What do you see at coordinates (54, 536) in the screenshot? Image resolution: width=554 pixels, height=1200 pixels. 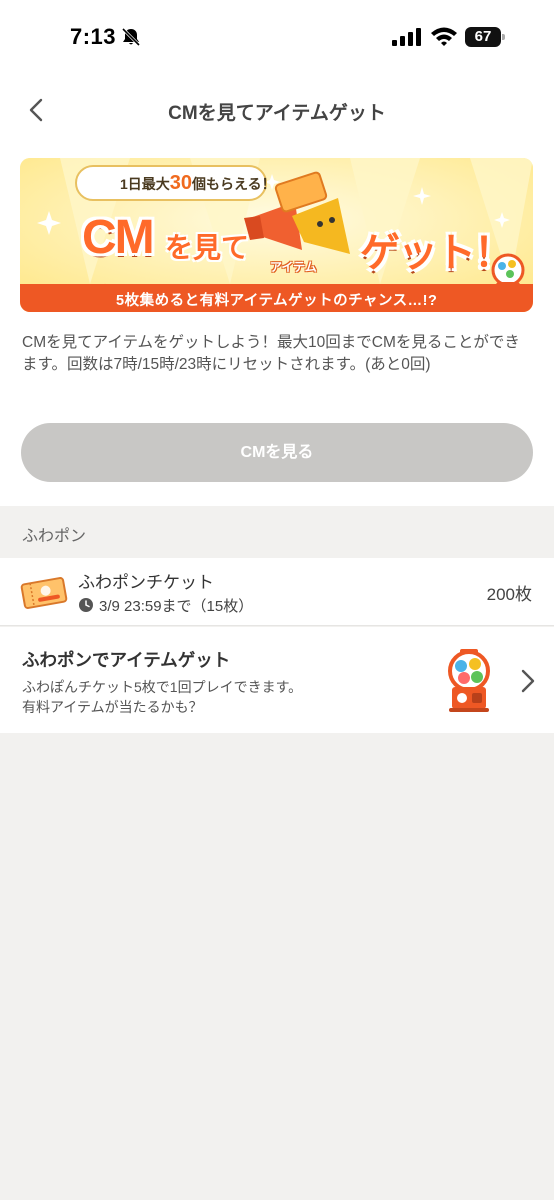 I see `section-title: ふわポン` at bounding box center [54, 536].